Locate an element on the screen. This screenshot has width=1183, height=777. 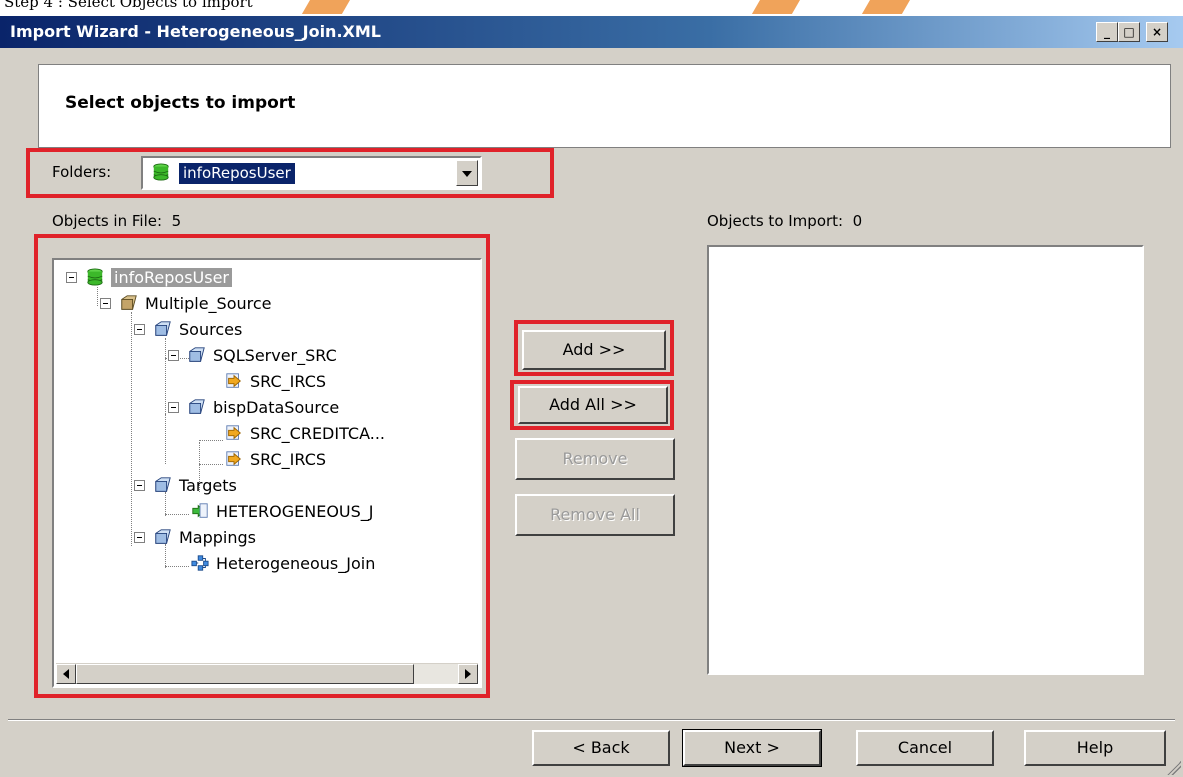
tree-node-mappings: Mappings is located at coordinates (195, 537).